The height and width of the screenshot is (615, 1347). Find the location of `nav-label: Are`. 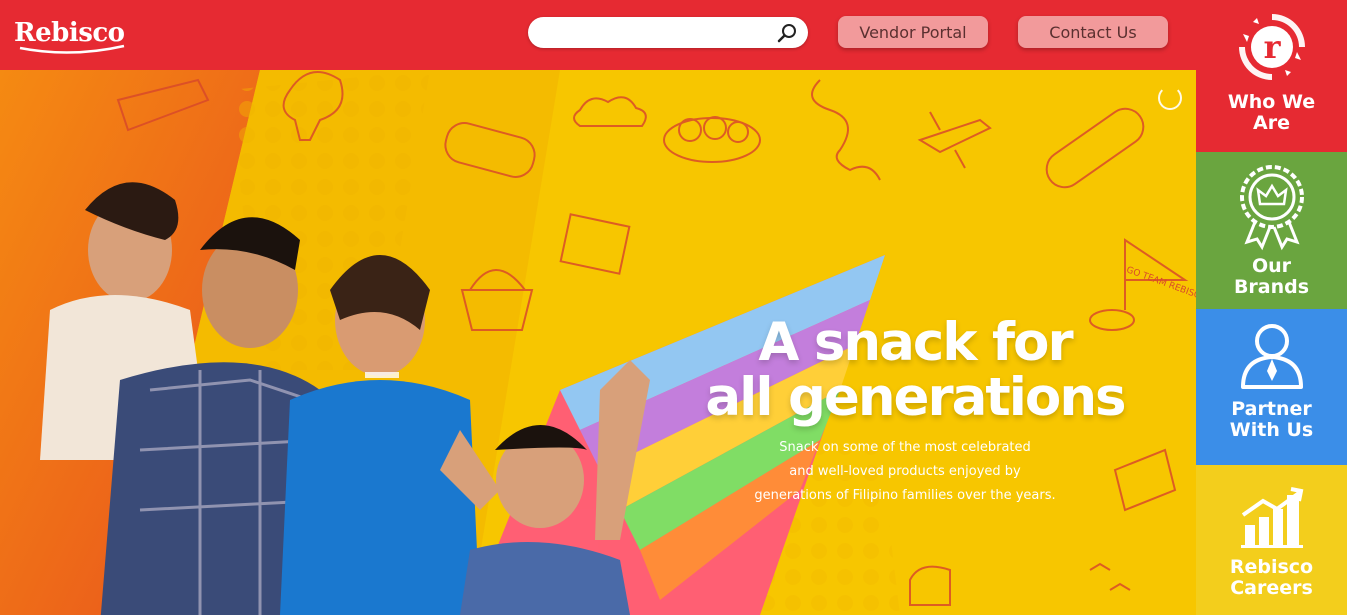

nav-label: Are is located at coordinates (1271, 123).